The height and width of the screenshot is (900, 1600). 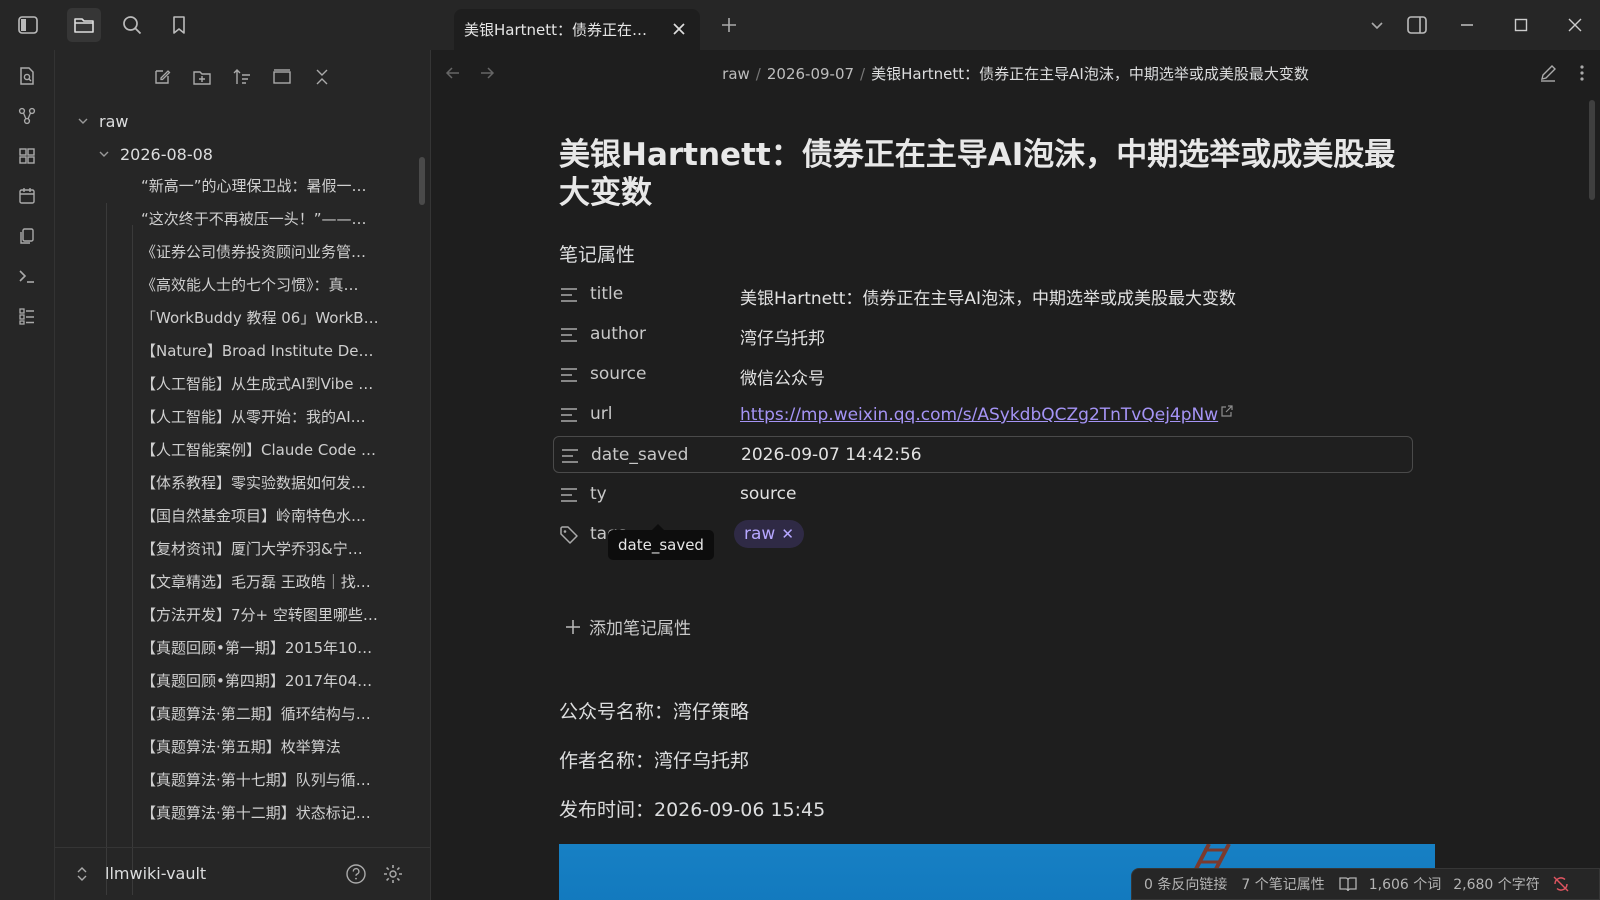 I want to click on tab-list-chevron-icon, so click(x=1377, y=25).